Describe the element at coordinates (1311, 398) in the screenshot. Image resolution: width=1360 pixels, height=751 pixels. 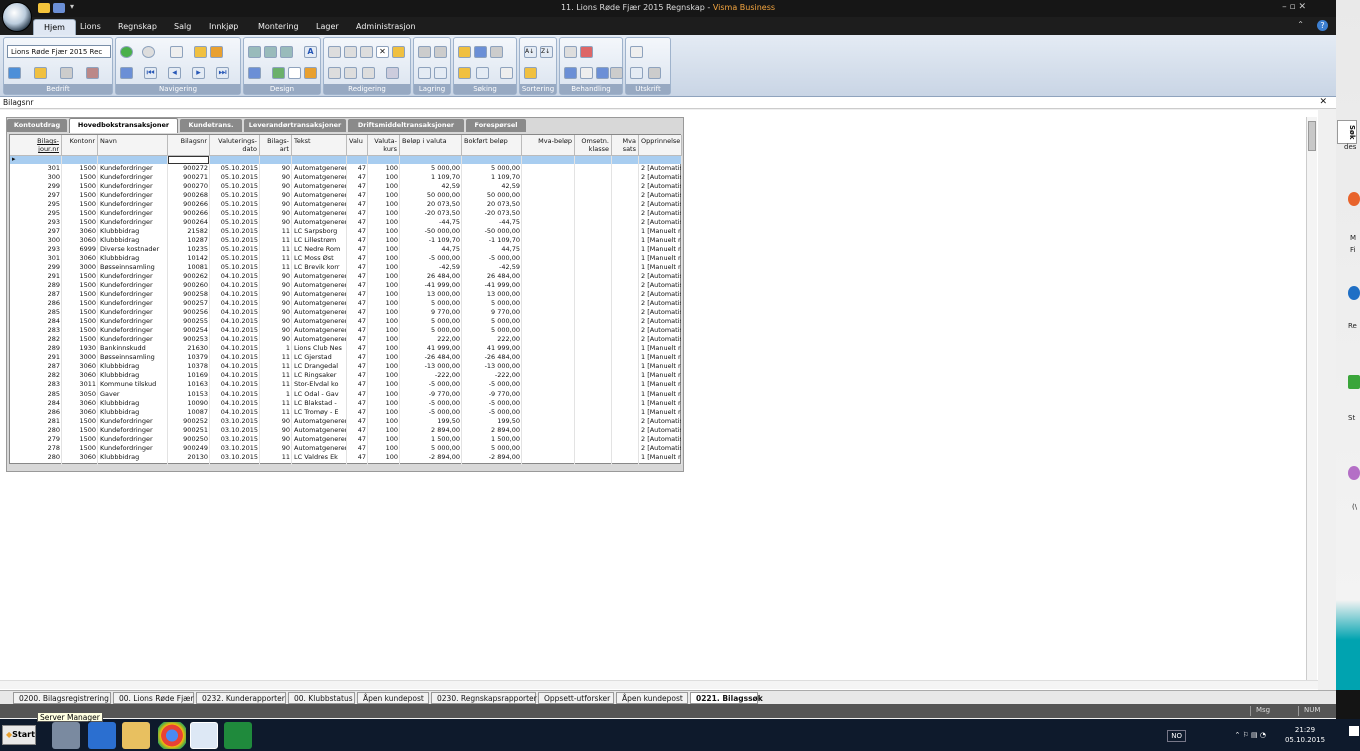
I see `vertical-scrollbar` at that location.